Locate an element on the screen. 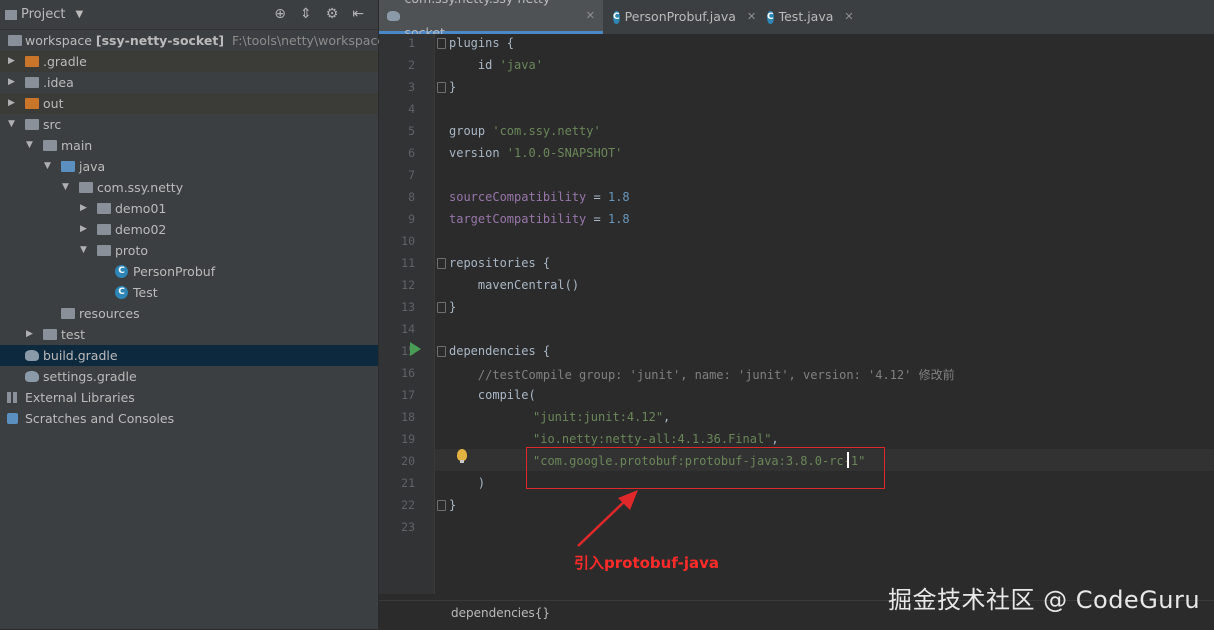  tree-item-settings-gradle: settings.gradle is located at coordinates (189, 376).